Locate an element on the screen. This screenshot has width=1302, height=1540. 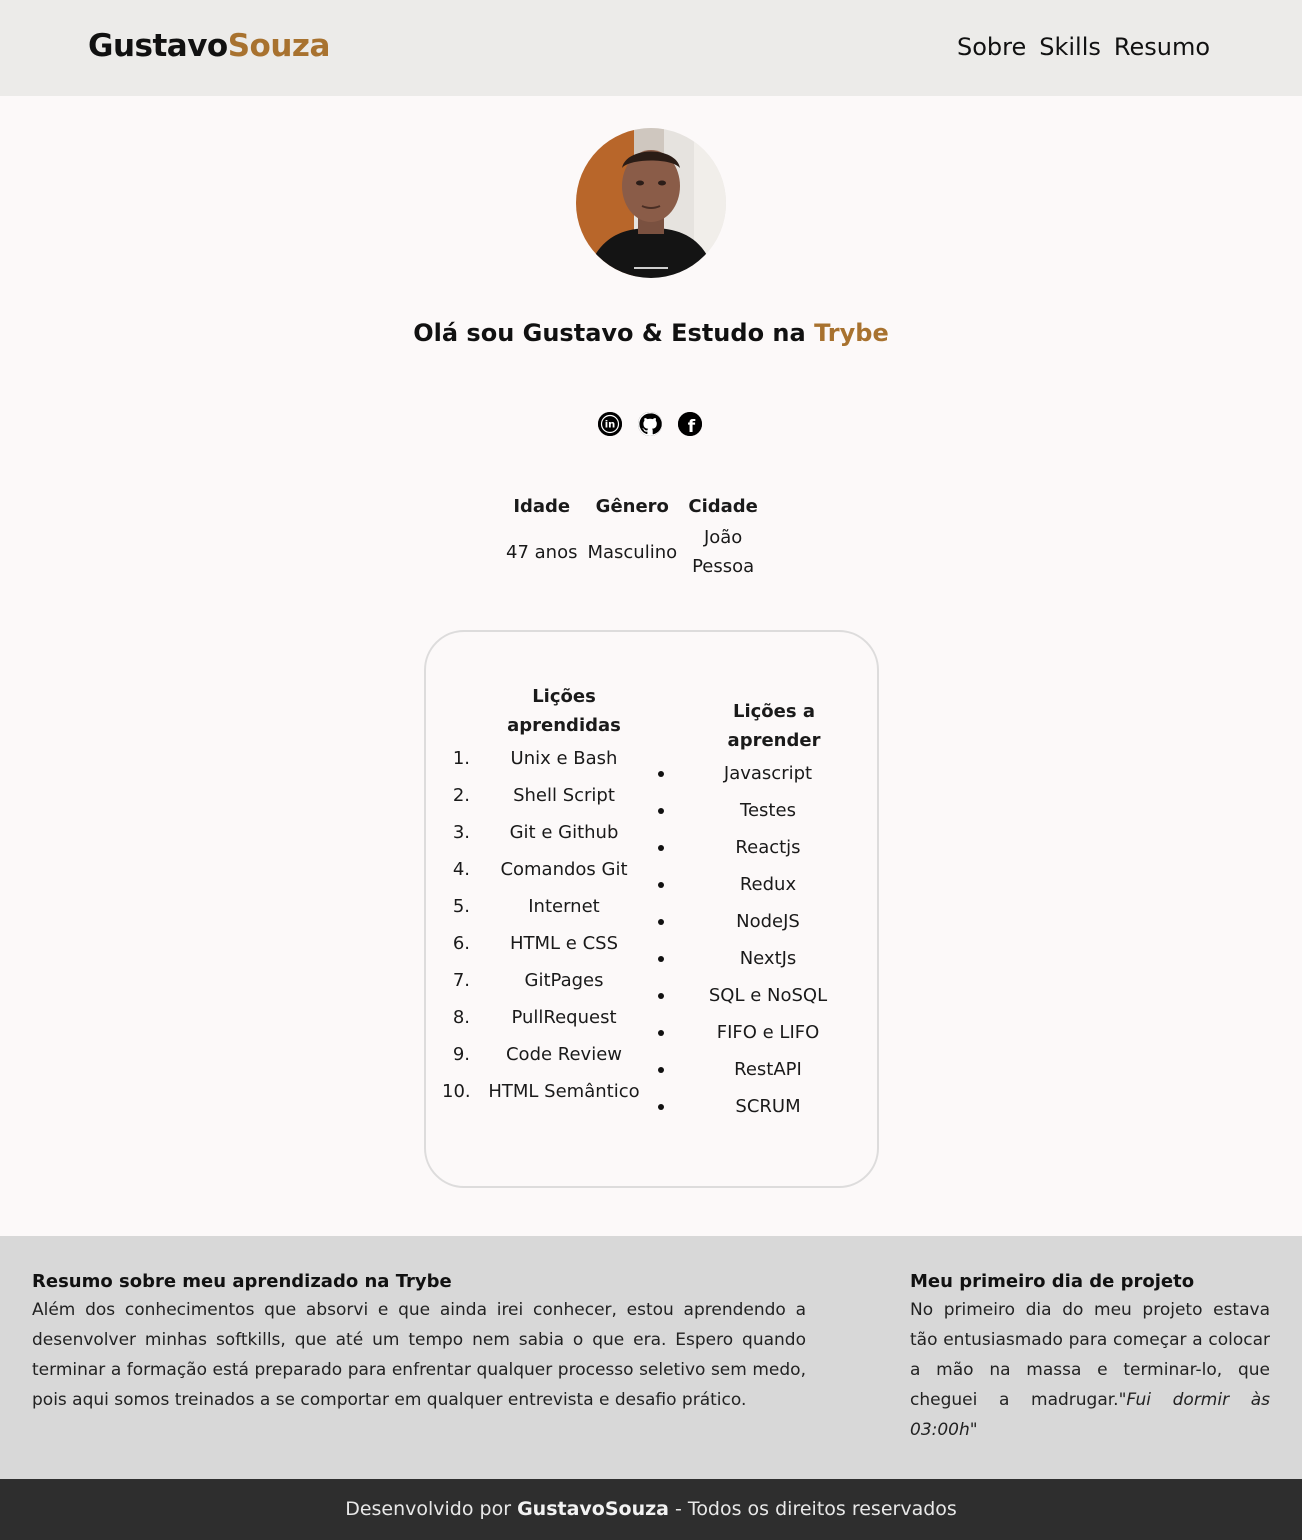
lesson-to-learn-item: NodeJS is located at coordinates (751, 921).